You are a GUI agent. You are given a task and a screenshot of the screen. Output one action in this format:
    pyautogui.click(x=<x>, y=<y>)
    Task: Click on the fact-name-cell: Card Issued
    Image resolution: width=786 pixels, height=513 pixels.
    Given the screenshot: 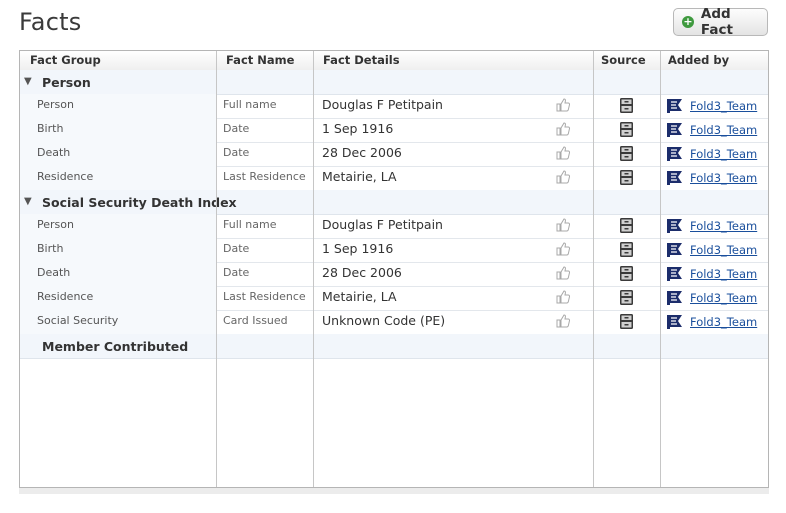 What is the action you would take?
    pyautogui.click(x=255, y=320)
    